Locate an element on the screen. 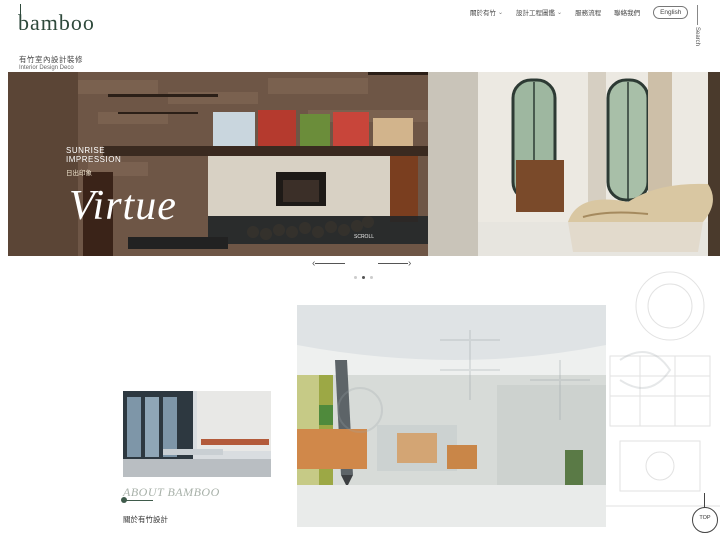  next-slide-button: › is located at coordinates (394, 263).